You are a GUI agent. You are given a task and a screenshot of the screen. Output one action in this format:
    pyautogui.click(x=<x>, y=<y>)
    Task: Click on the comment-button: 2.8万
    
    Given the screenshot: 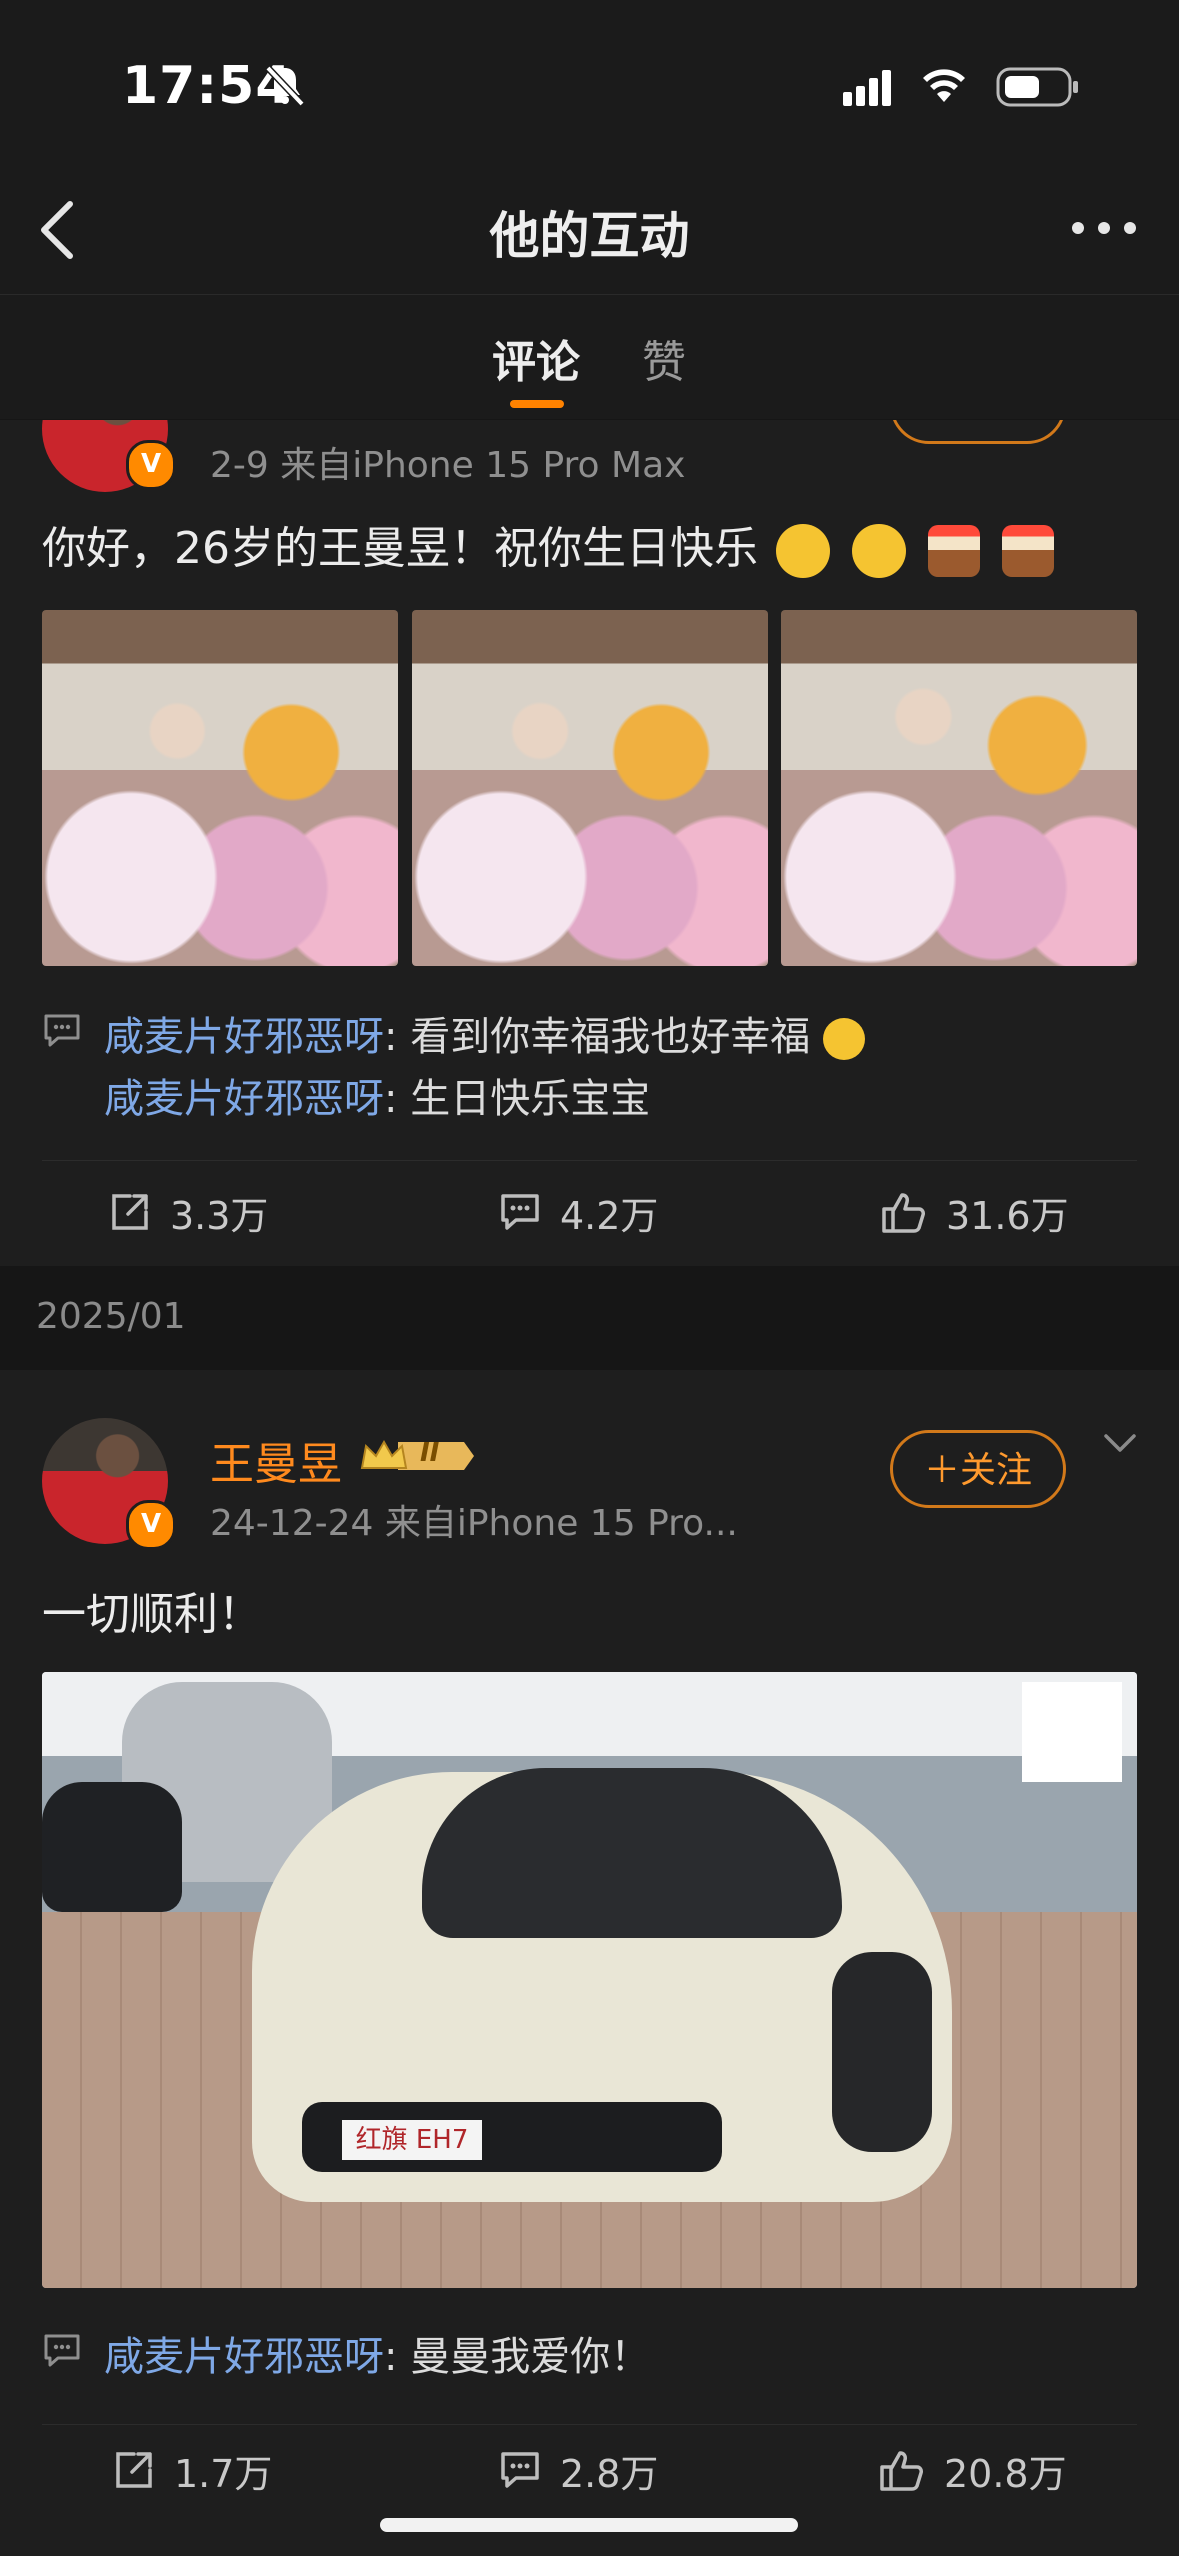 What is the action you would take?
    pyautogui.click(x=578, y=2470)
    